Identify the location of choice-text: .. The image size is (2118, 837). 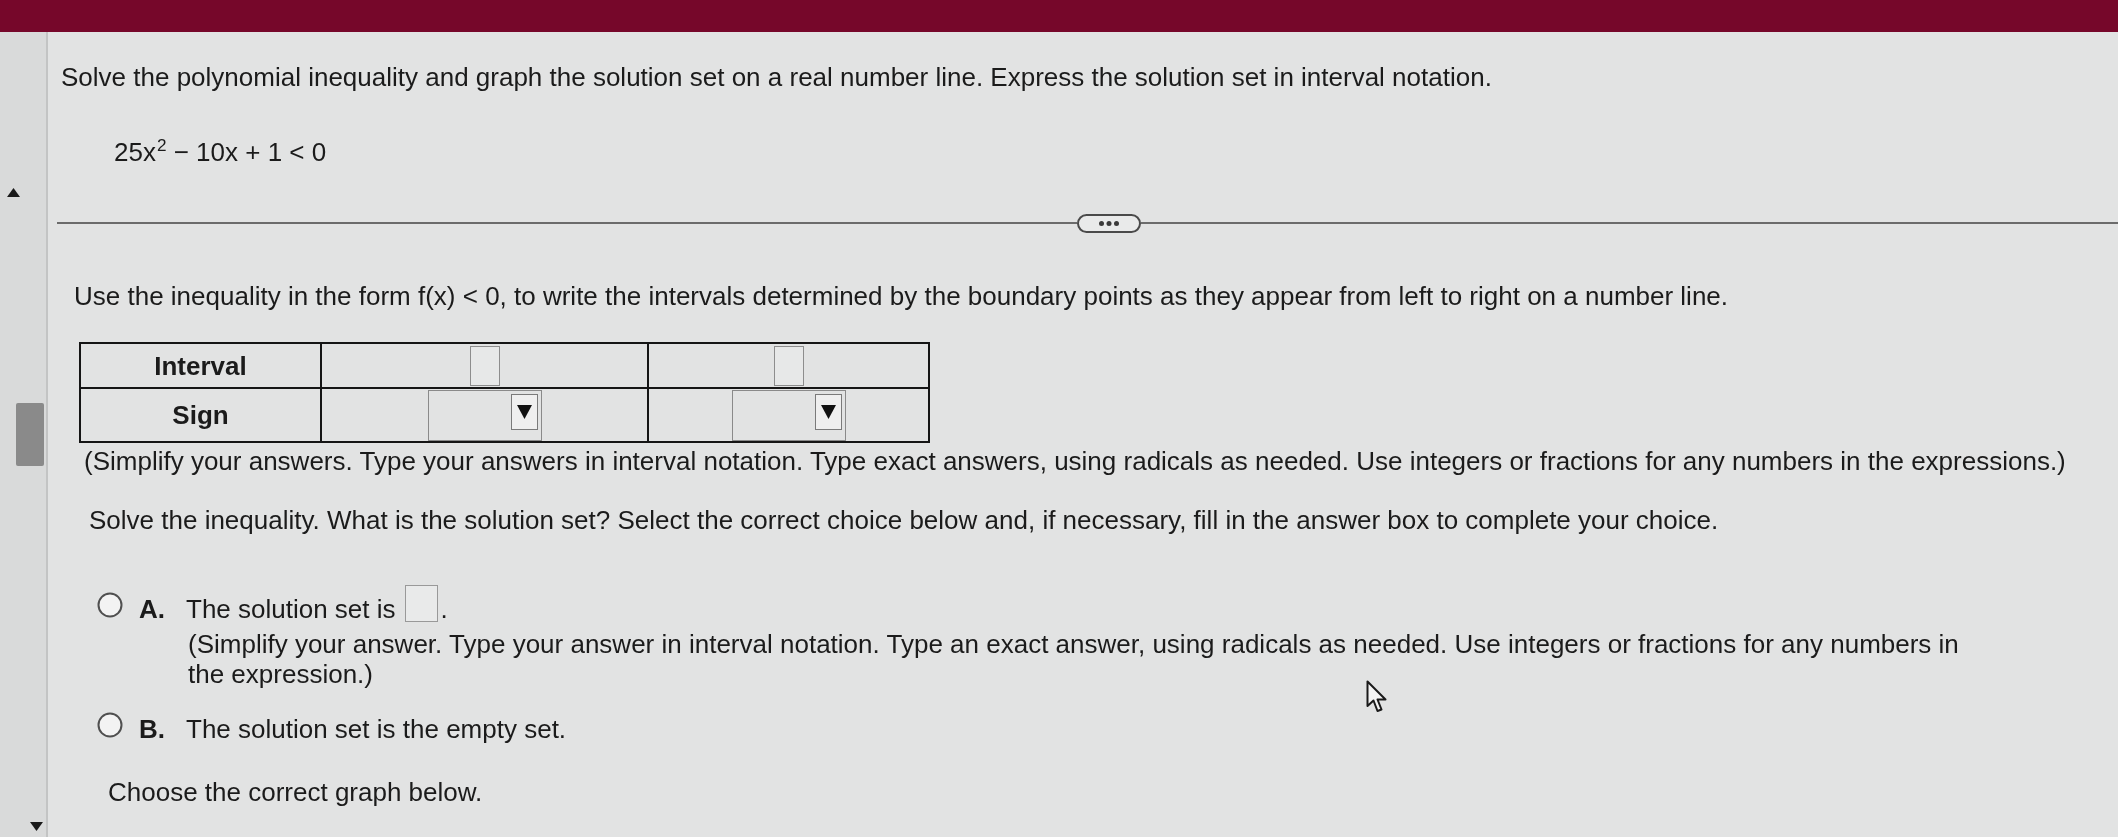
(444, 609).